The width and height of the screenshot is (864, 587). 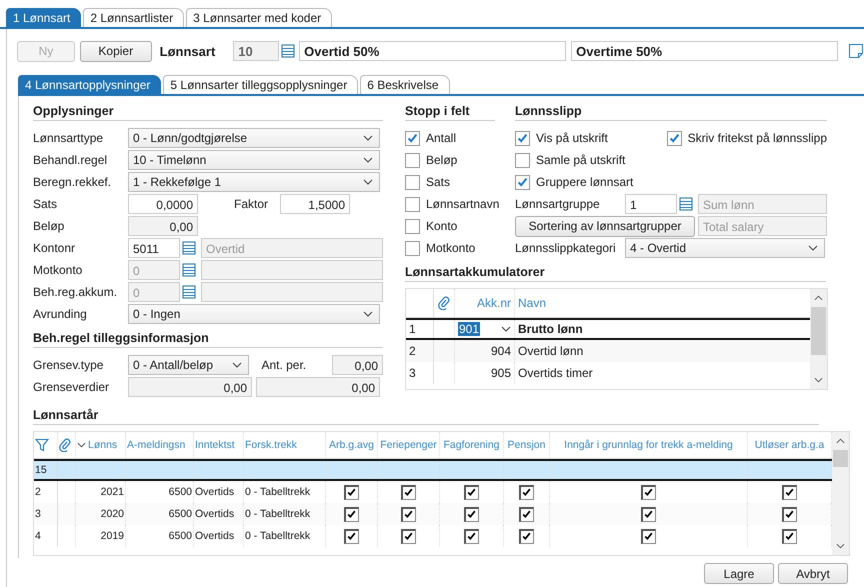 I want to click on description-field: Overtid, so click(x=292, y=248).